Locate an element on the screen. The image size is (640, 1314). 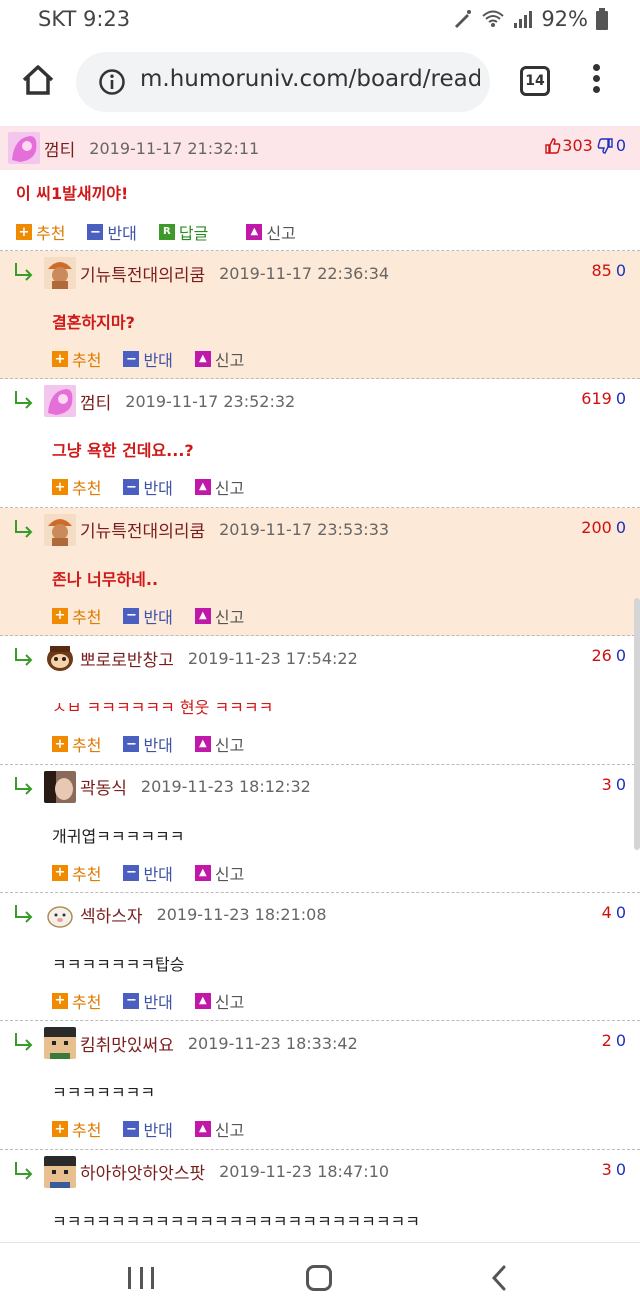
tab-switcher-button: 14 is located at coordinates (535, 81).